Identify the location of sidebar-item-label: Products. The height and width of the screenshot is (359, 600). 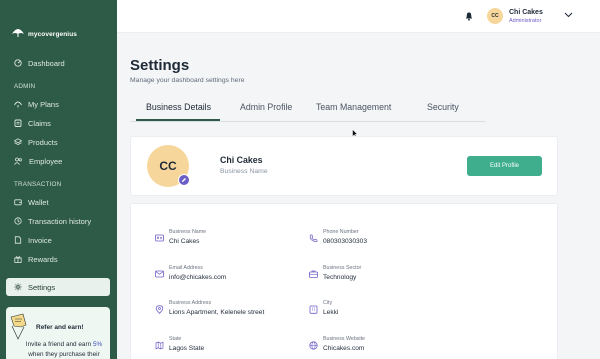
(43, 142).